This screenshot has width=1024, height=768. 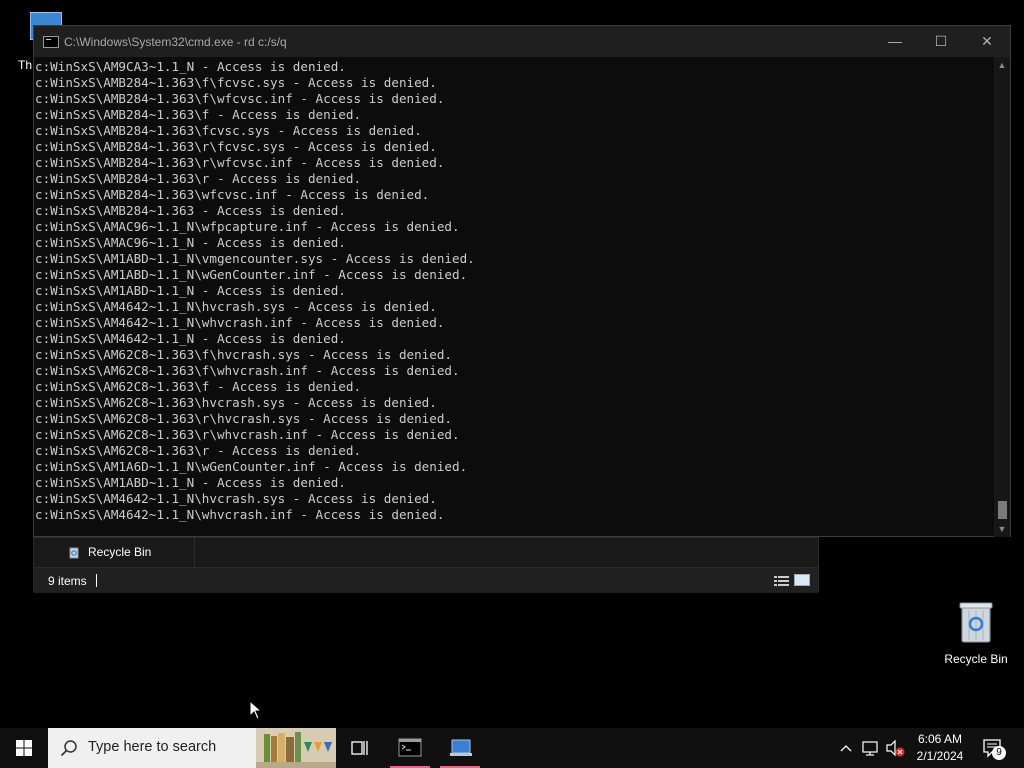 I want to click on desktop-icon-label: Th, so click(x=25, y=65).